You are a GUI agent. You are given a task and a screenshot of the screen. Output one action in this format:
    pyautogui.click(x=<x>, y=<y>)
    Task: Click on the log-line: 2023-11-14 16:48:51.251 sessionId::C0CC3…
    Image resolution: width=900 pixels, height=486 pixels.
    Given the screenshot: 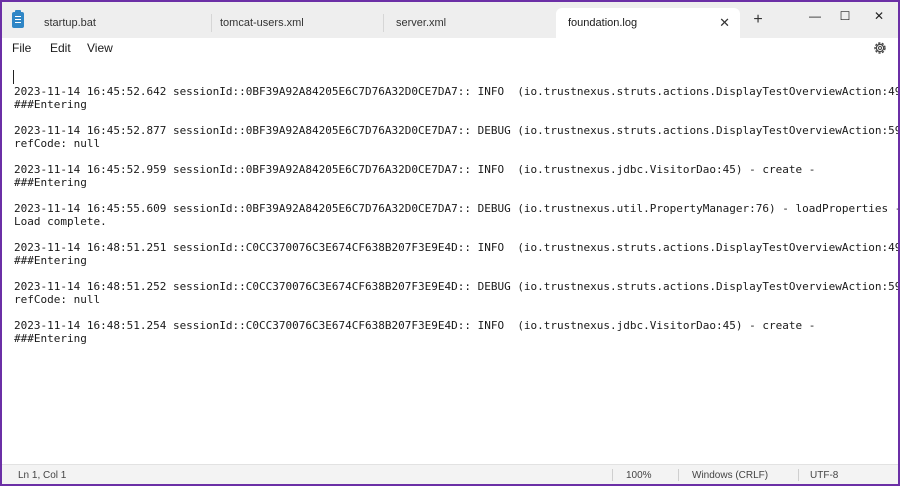 What is the action you would take?
    pyautogui.click(x=456, y=247)
    